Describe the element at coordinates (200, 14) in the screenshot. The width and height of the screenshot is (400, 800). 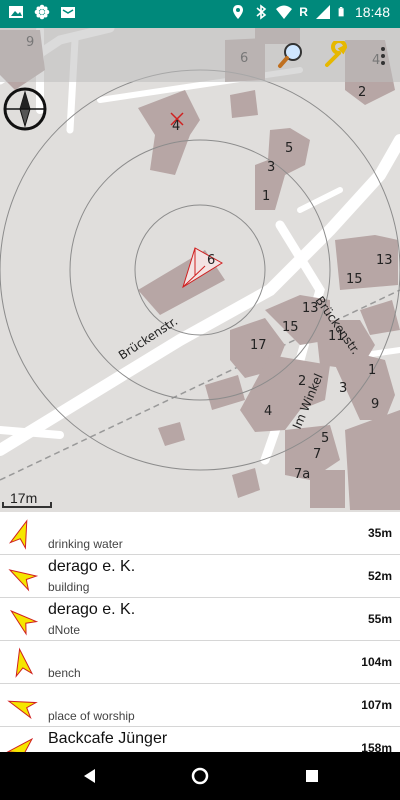
I see `status-bar: R 18:48` at that location.